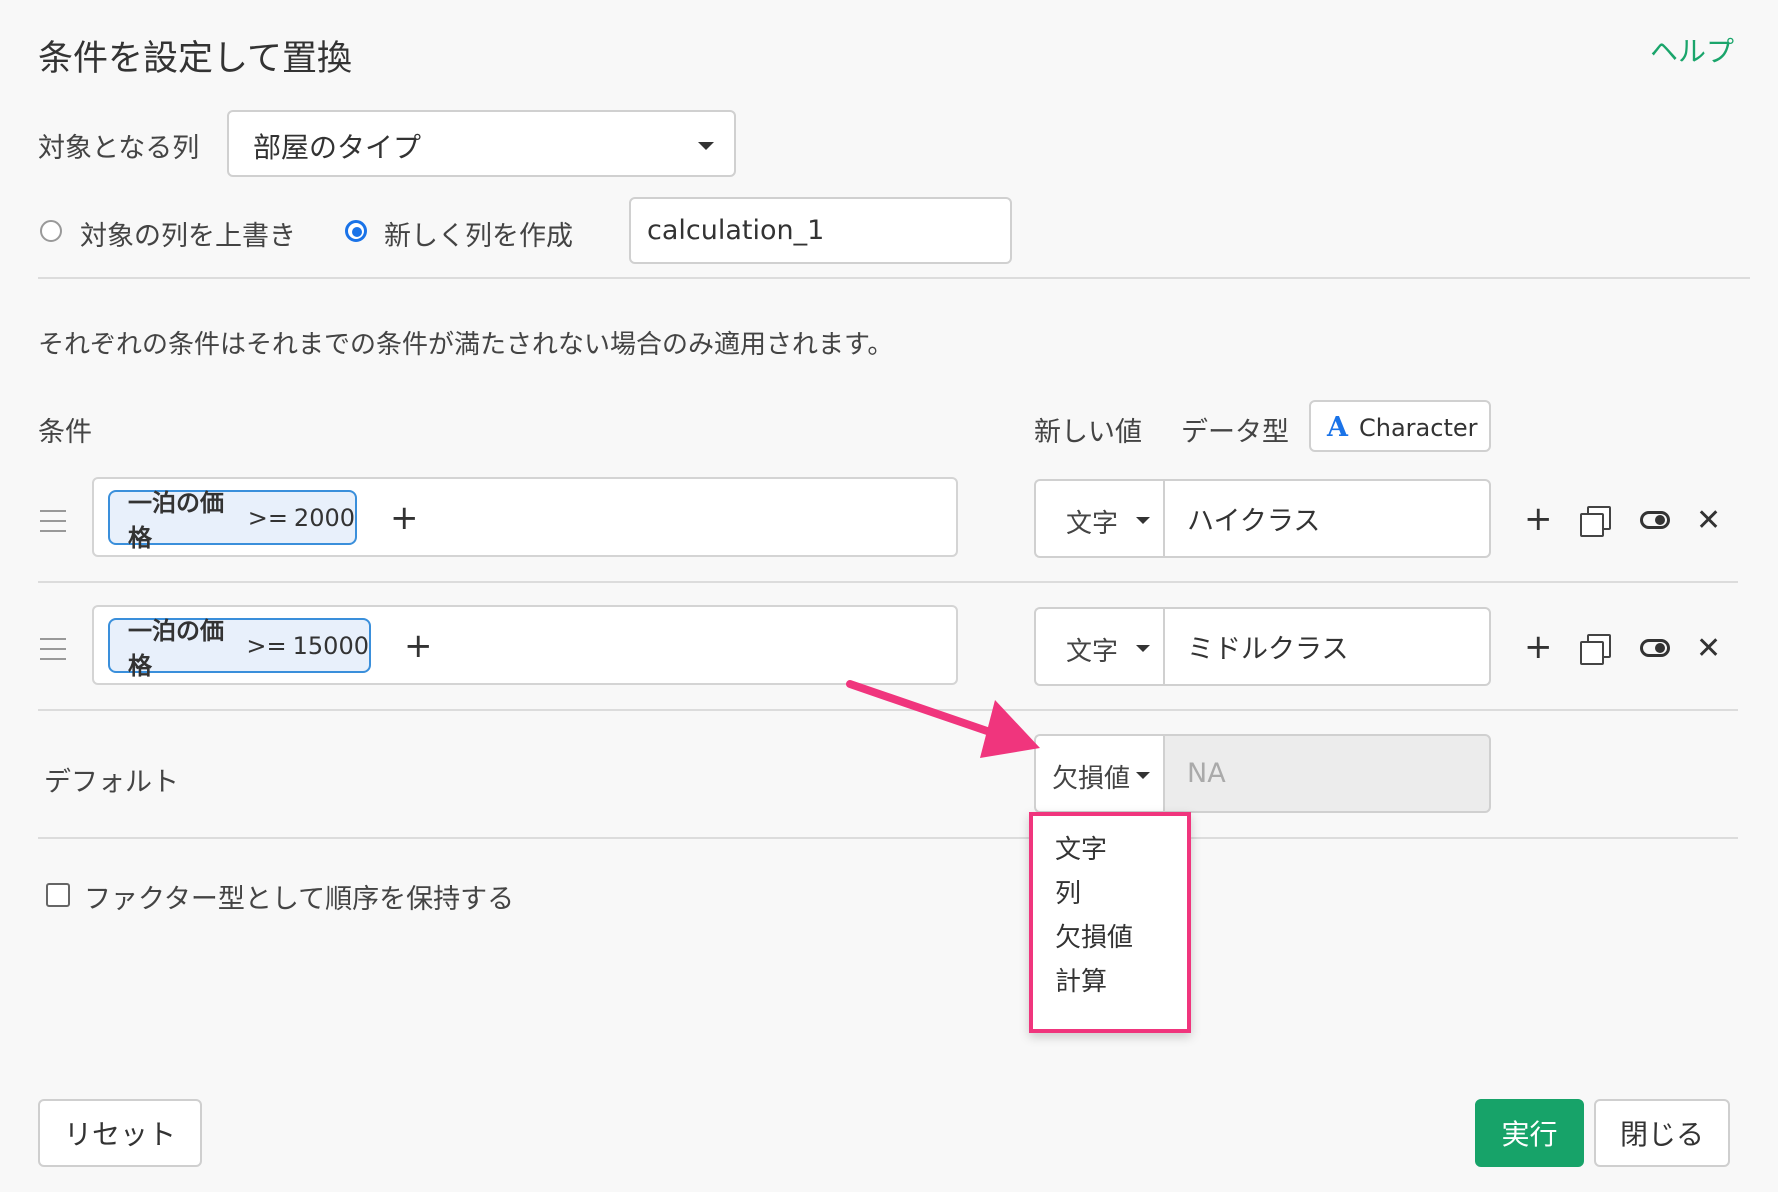 The width and height of the screenshot is (1778, 1192). I want to click on new-value-input: ミドルクラス, so click(1327, 646).